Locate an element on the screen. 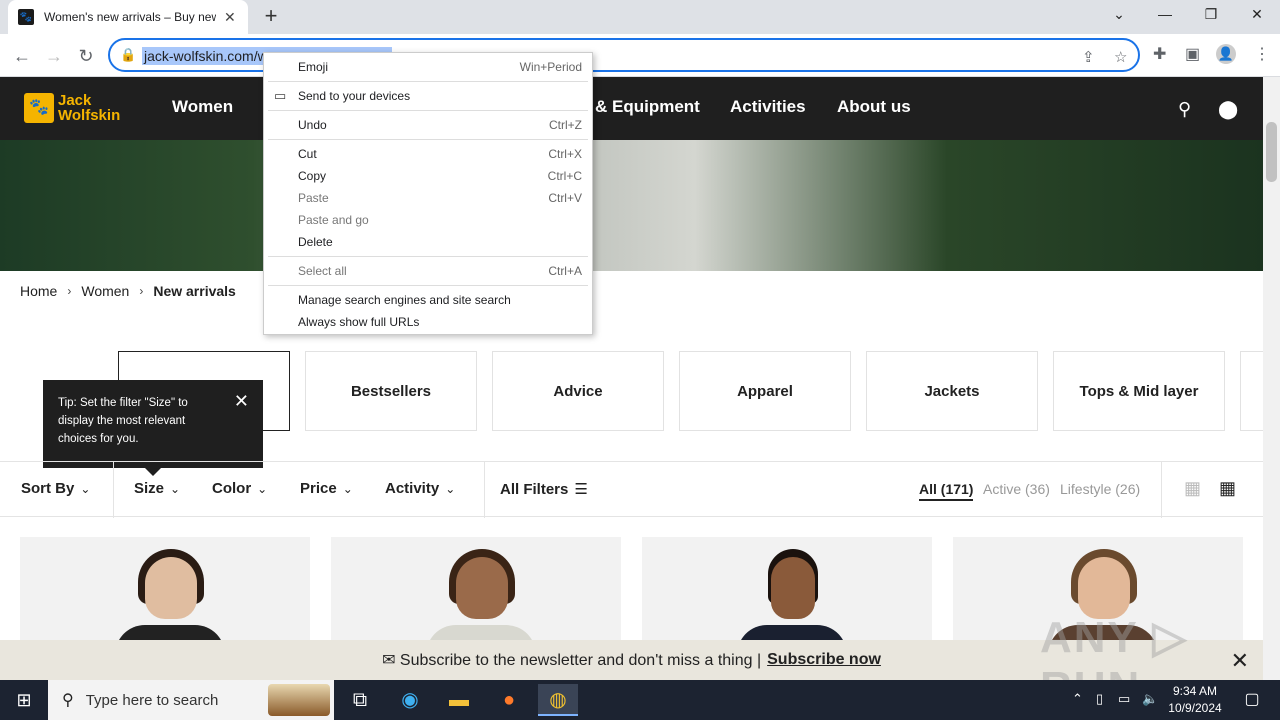  tooltip-close-icon: ✕ is located at coordinates (241, 401).